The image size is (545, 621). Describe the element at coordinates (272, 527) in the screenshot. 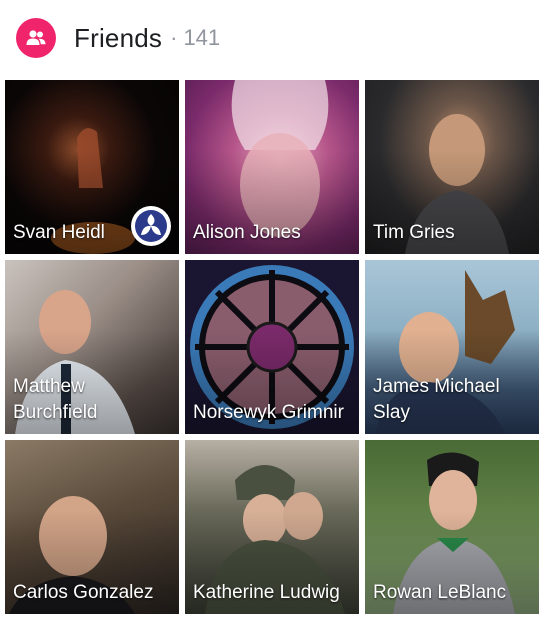

I see `friend-tile: Katherine Ludwig` at that location.